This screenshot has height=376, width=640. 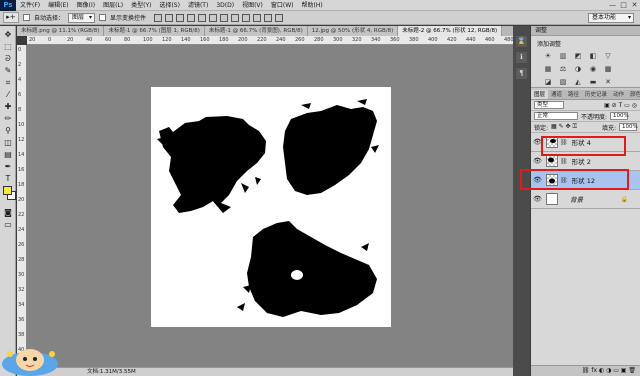 I want to click on hue-saturation-icon: ▦, so click(x=548, y=69).